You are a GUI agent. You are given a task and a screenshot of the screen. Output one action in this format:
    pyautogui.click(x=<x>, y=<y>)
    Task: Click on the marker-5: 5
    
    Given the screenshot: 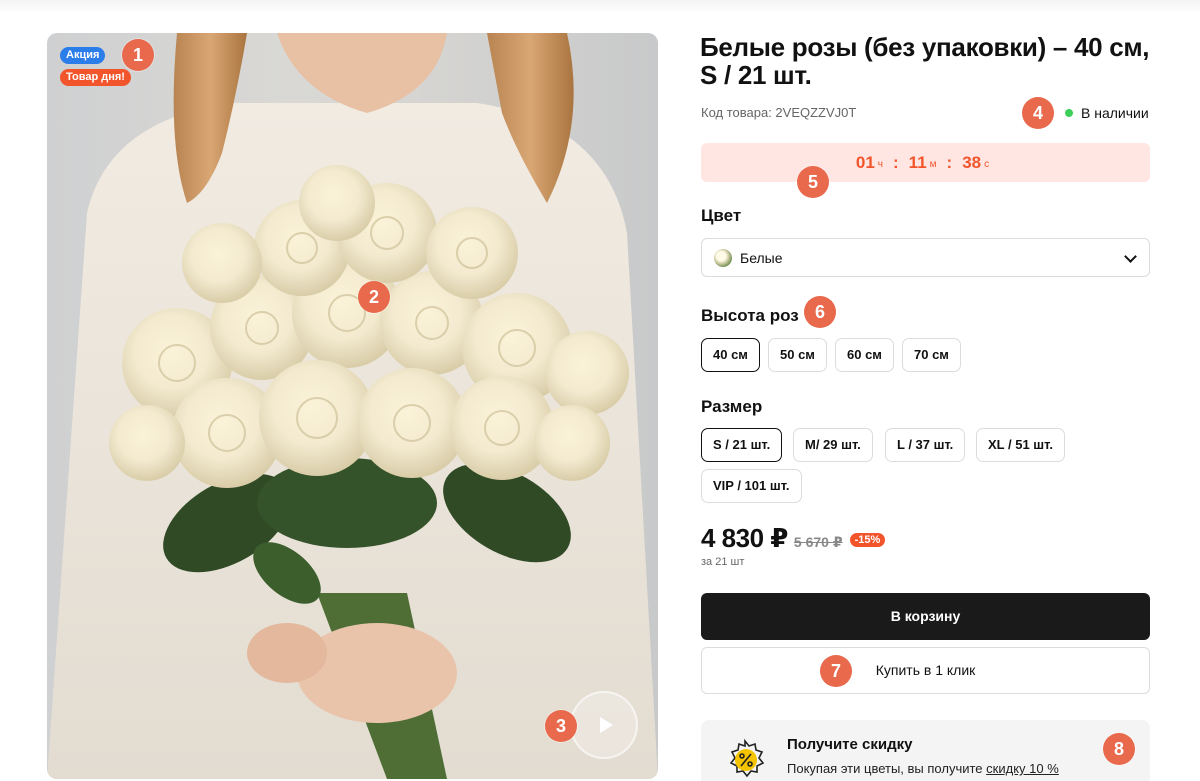 What is the action you would take?
    pyautogui.click(x=813, y=182)
    